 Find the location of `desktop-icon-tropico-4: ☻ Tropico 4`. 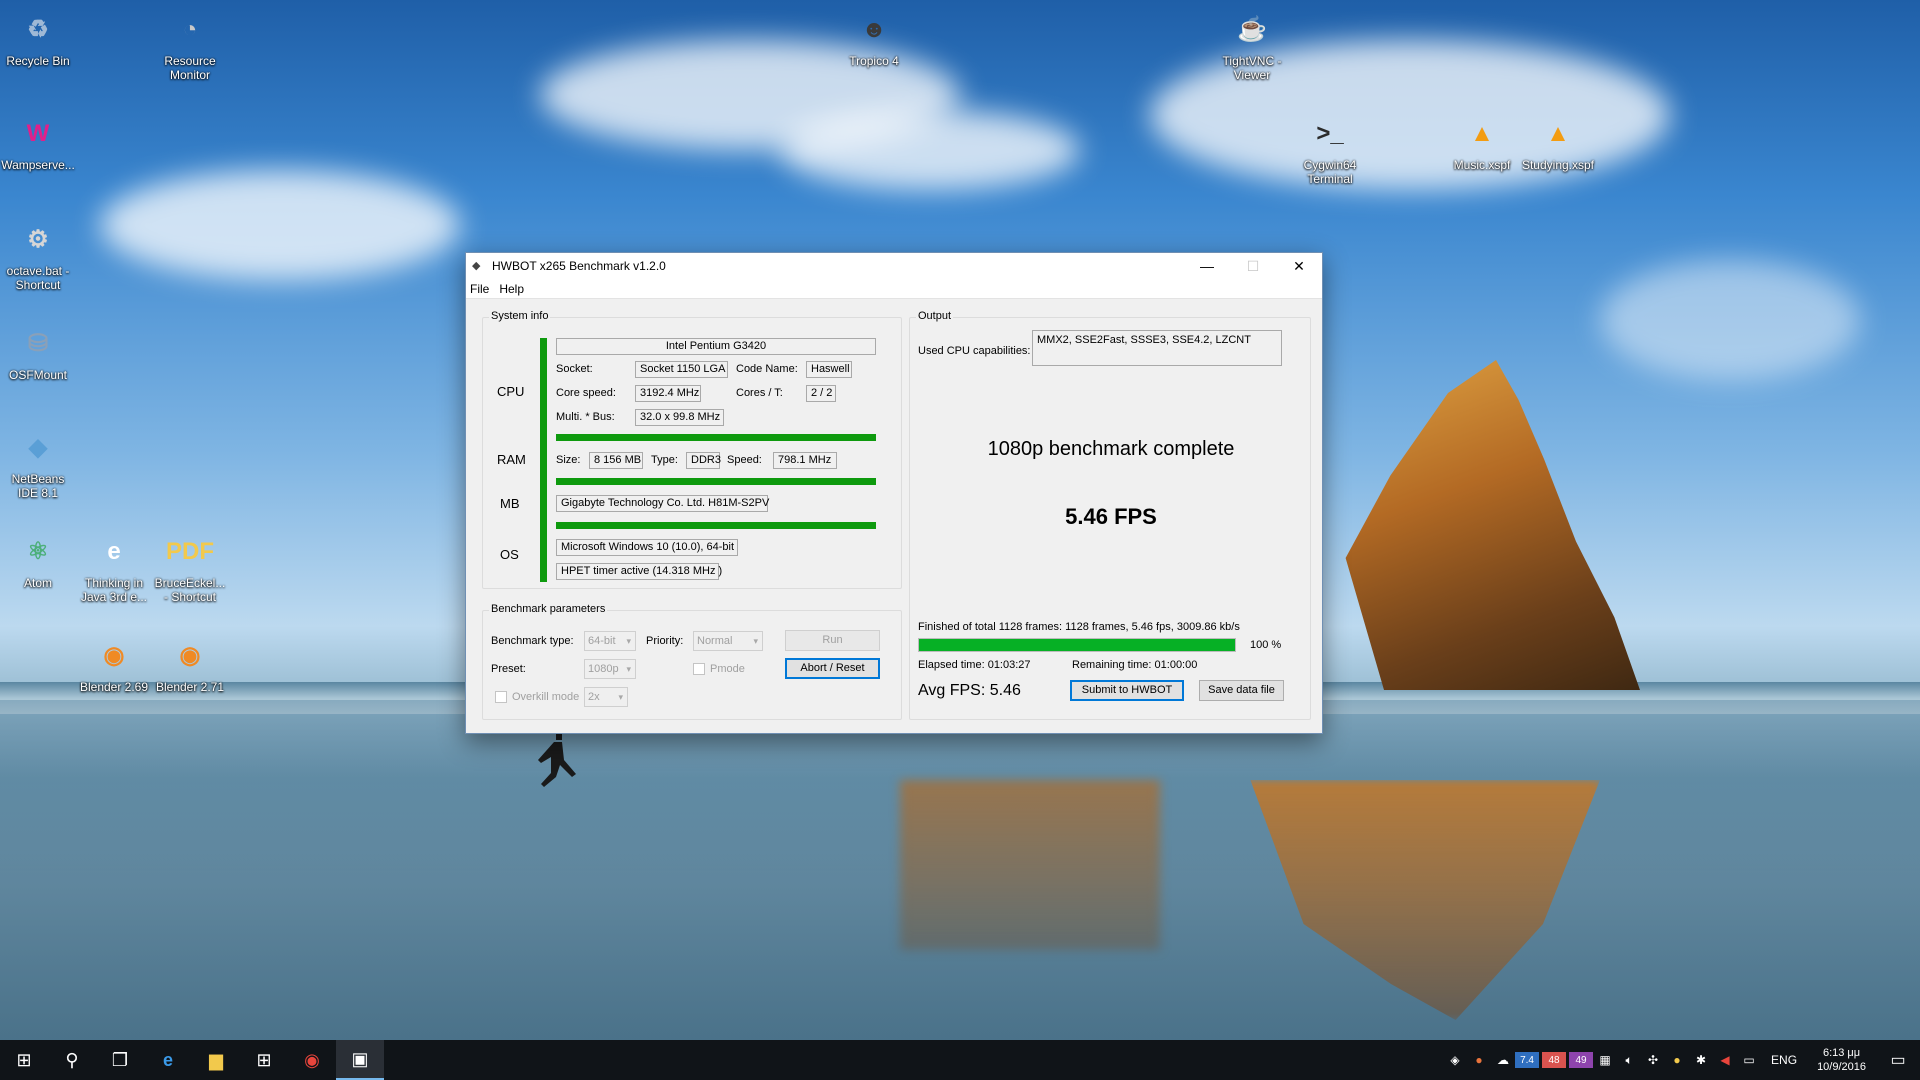

desktop-icon-tropico-4: ☻ Tropico 4 is located at coordinates (874, 38).